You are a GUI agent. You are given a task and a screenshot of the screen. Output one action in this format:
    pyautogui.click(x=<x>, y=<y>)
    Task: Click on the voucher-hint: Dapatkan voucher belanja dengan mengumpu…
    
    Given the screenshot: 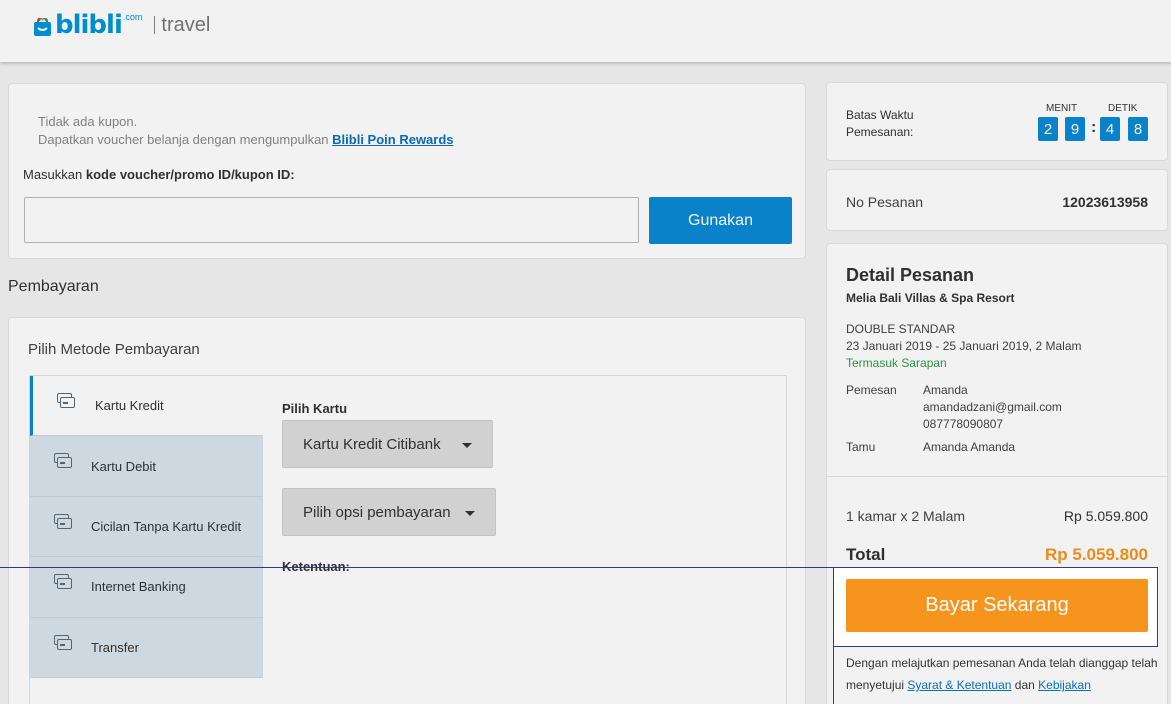 What is the action you would take?
    pyautogui.click(x=246, y=140)
    